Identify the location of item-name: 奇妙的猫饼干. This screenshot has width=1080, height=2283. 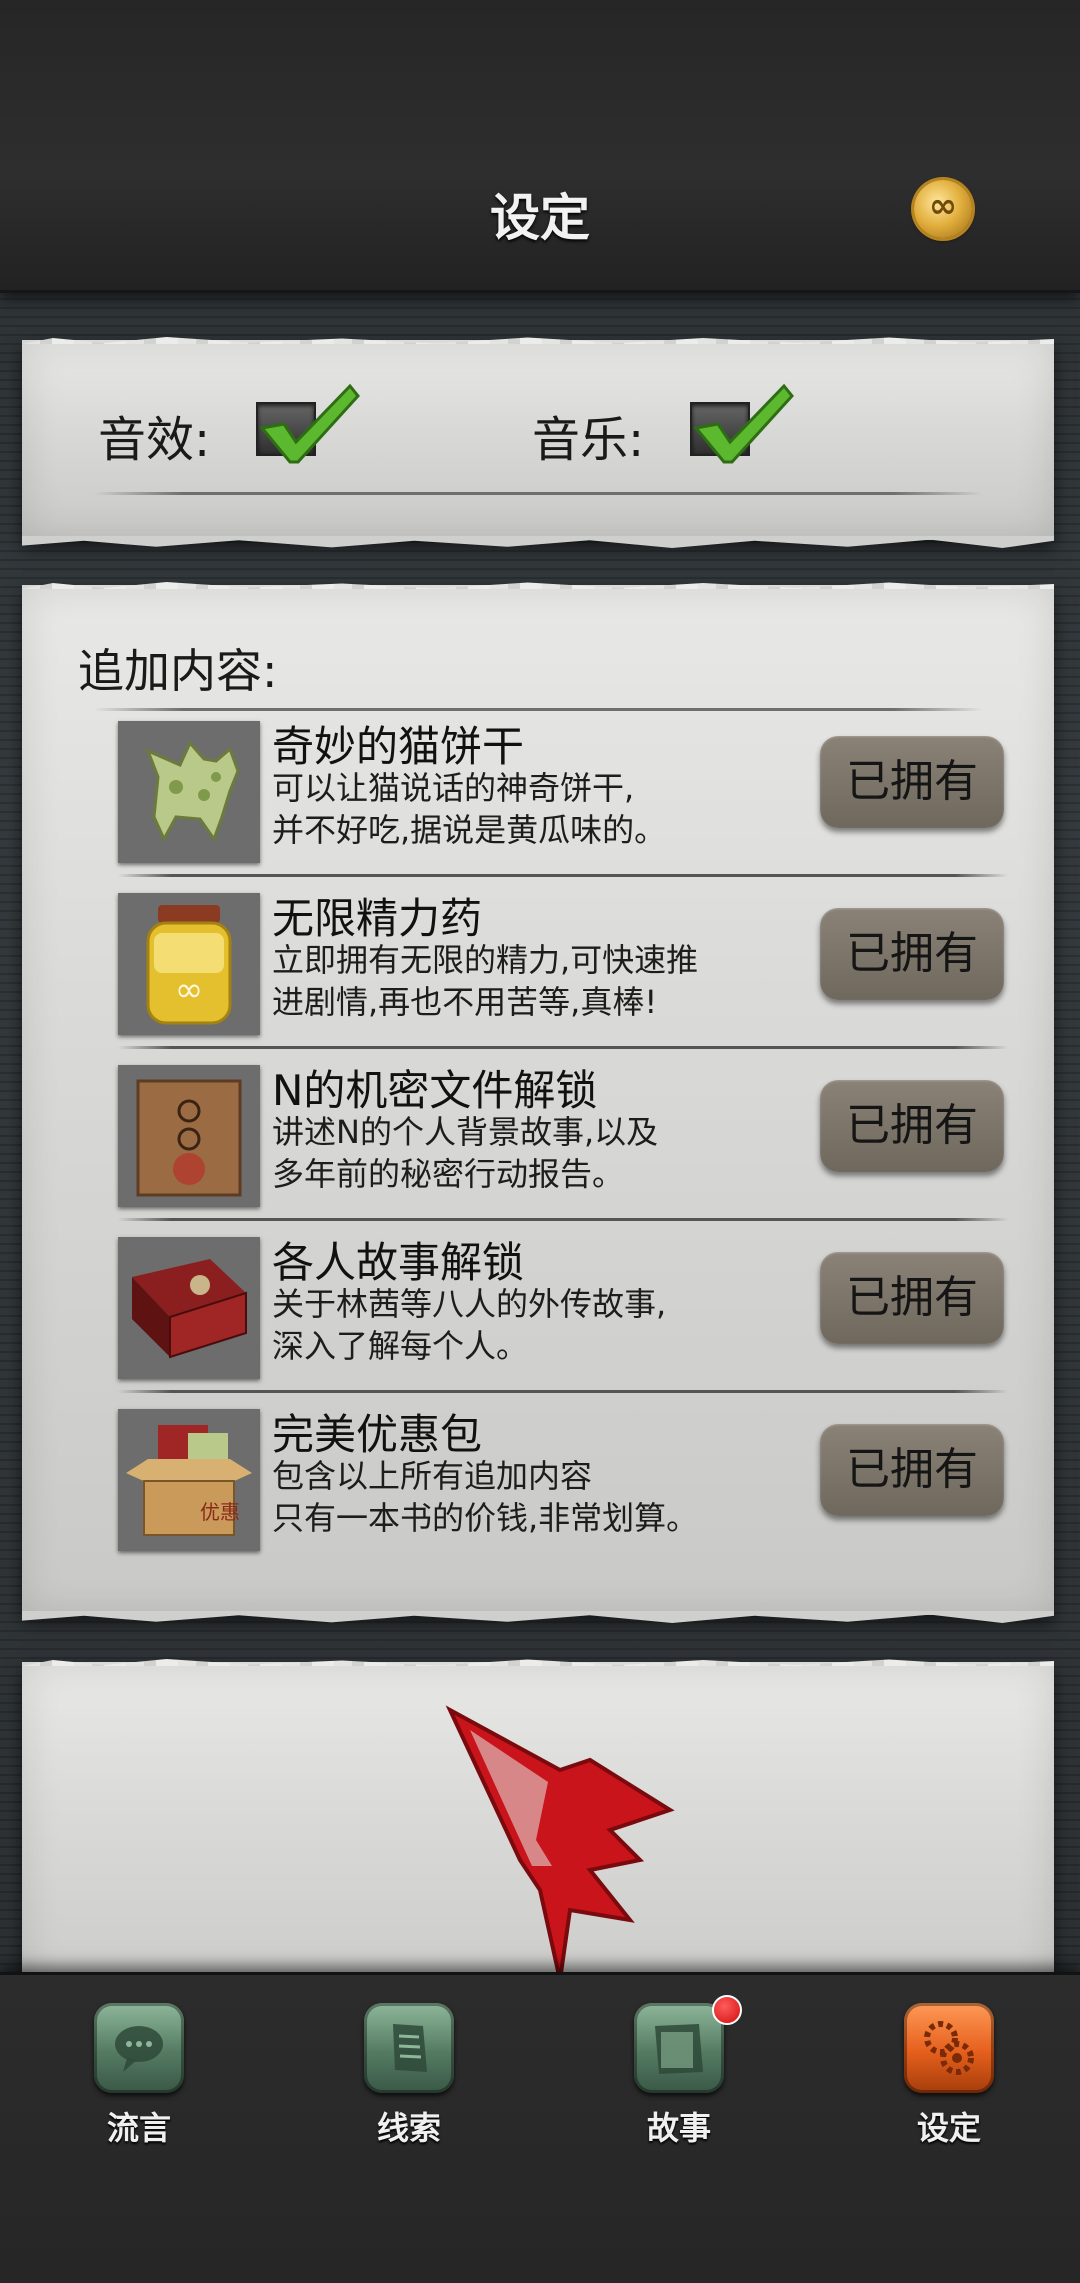
(398, 746).